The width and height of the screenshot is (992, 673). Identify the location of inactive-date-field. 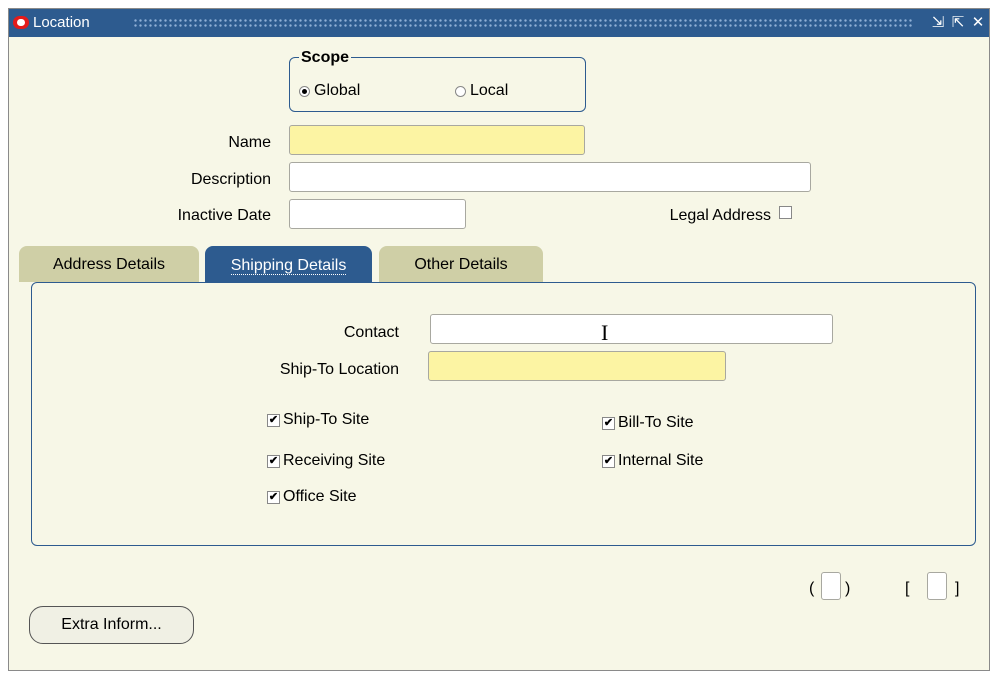
(377, 214).